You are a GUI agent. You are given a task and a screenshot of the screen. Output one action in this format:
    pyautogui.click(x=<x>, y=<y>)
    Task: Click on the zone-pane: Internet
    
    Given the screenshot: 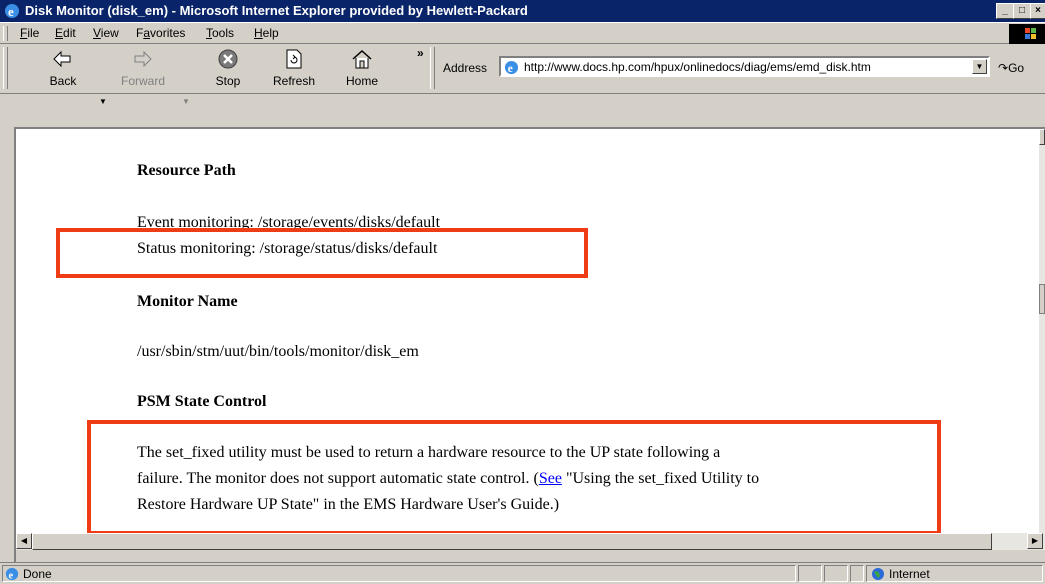 What is the action you would take?
    pyautogui.click(x=954, y=573)
    